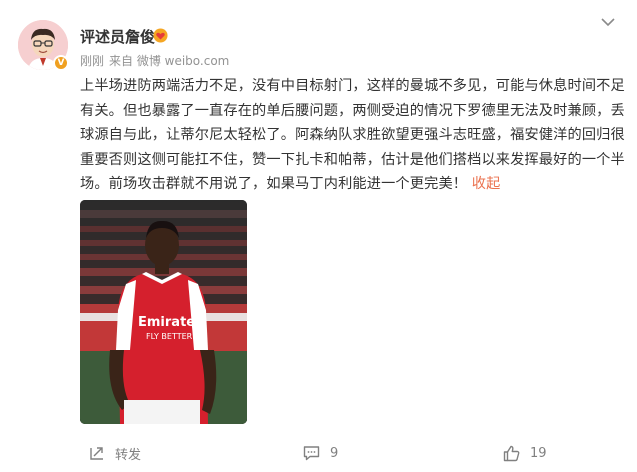 Image resolution: width=637 pixels, height=472 pixels. Describe the element at coordinates (334, 453) in the screenshot. I see `comment-count: 9` at that location.